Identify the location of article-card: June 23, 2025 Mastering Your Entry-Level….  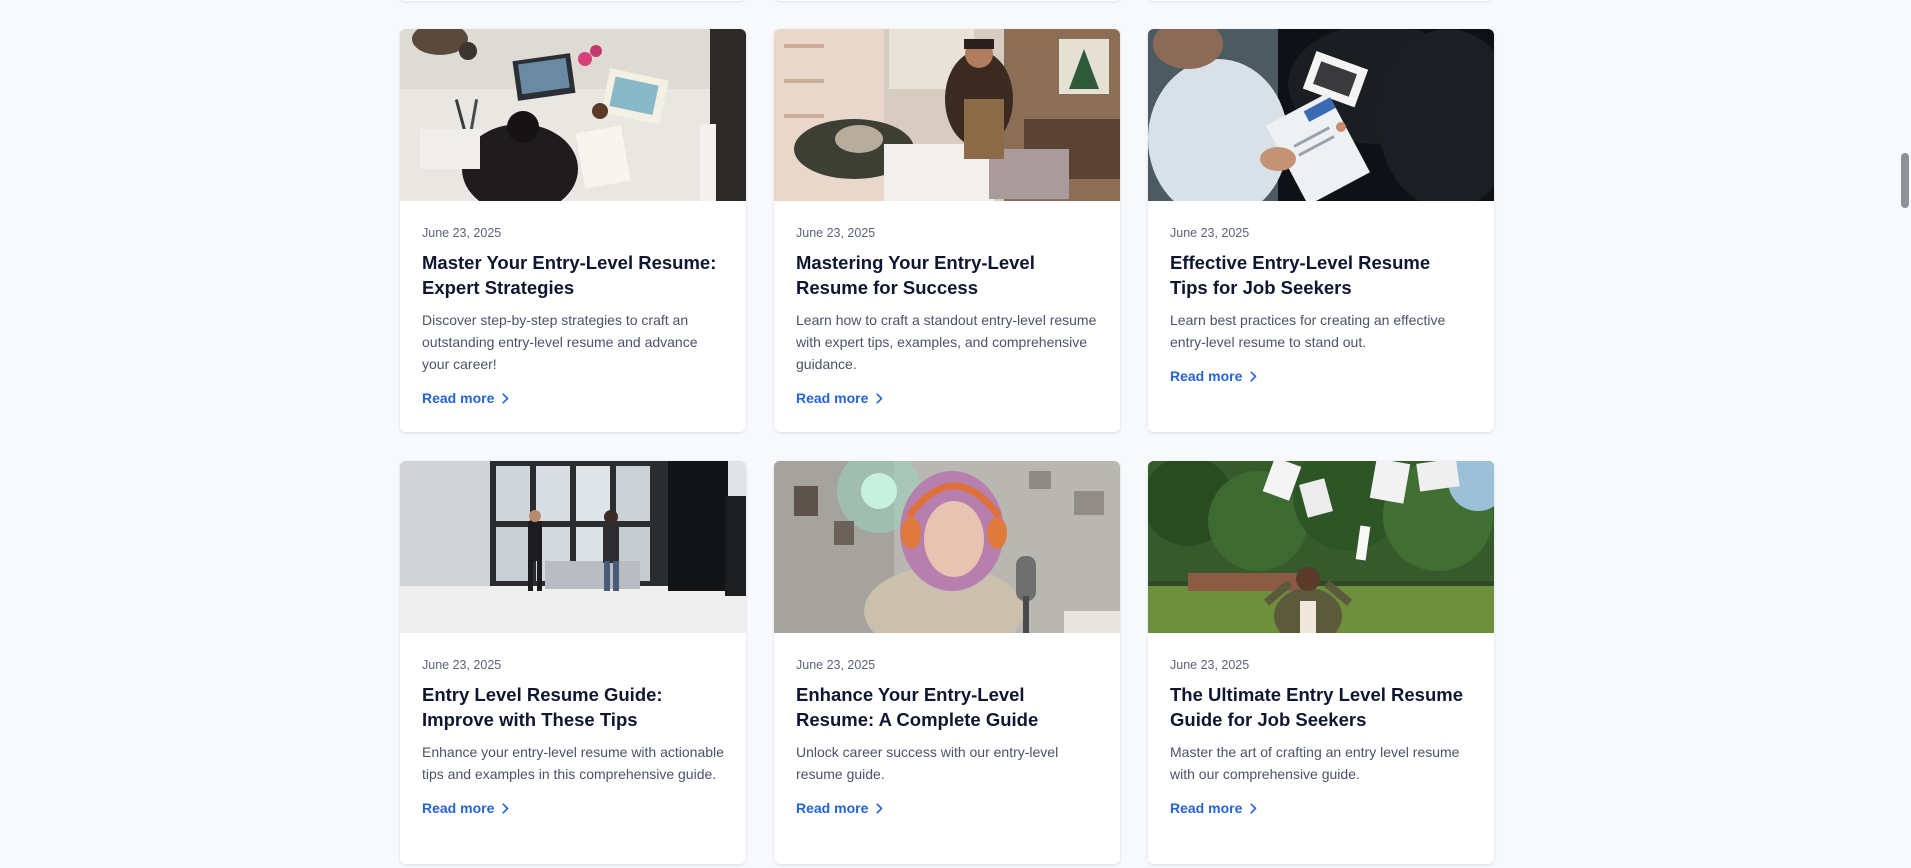
(947, 230).